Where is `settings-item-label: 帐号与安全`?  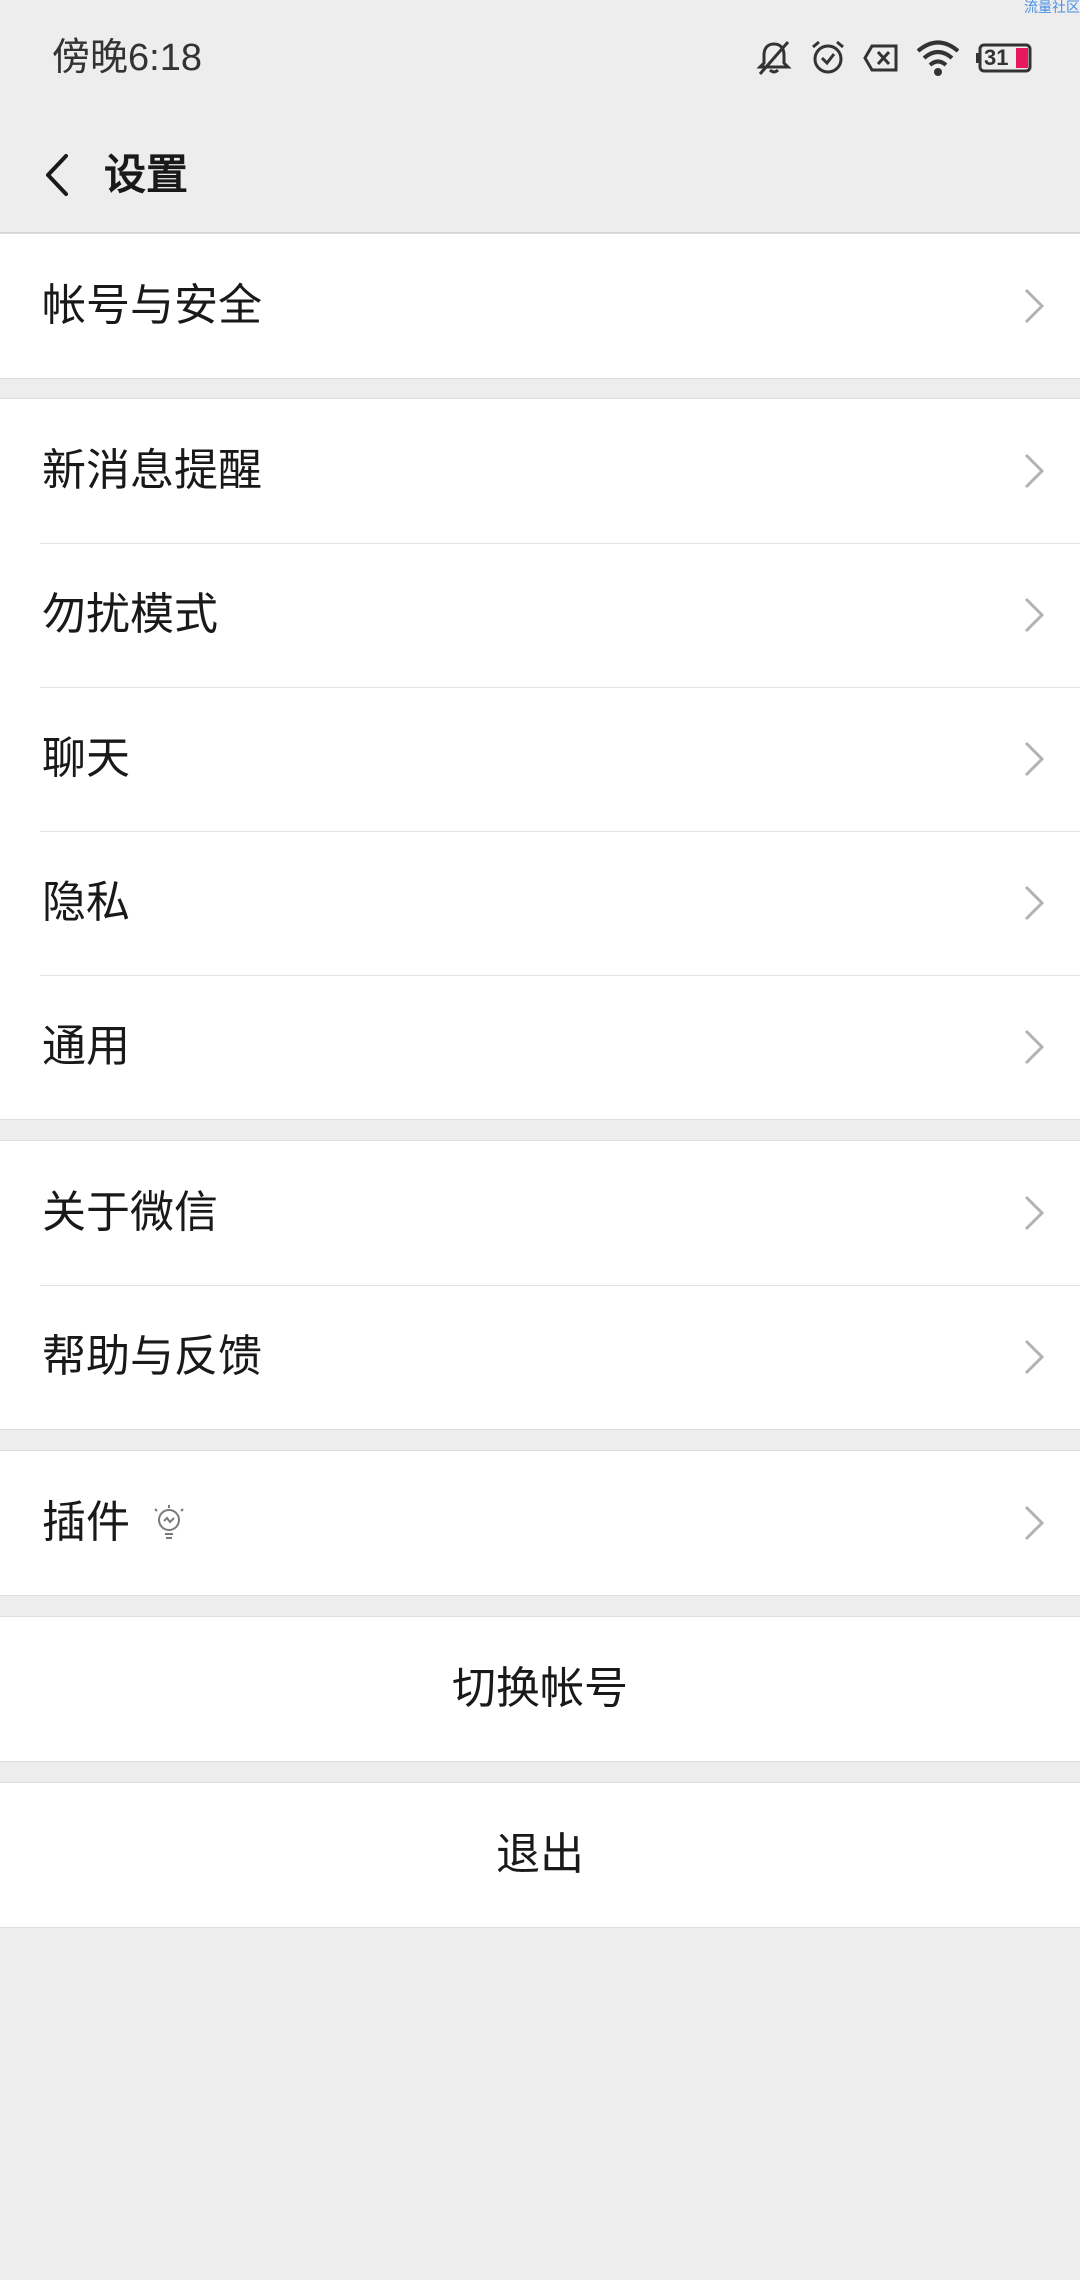
settings-item-label: 帐号与安全 is located at coordinates (152, 305).